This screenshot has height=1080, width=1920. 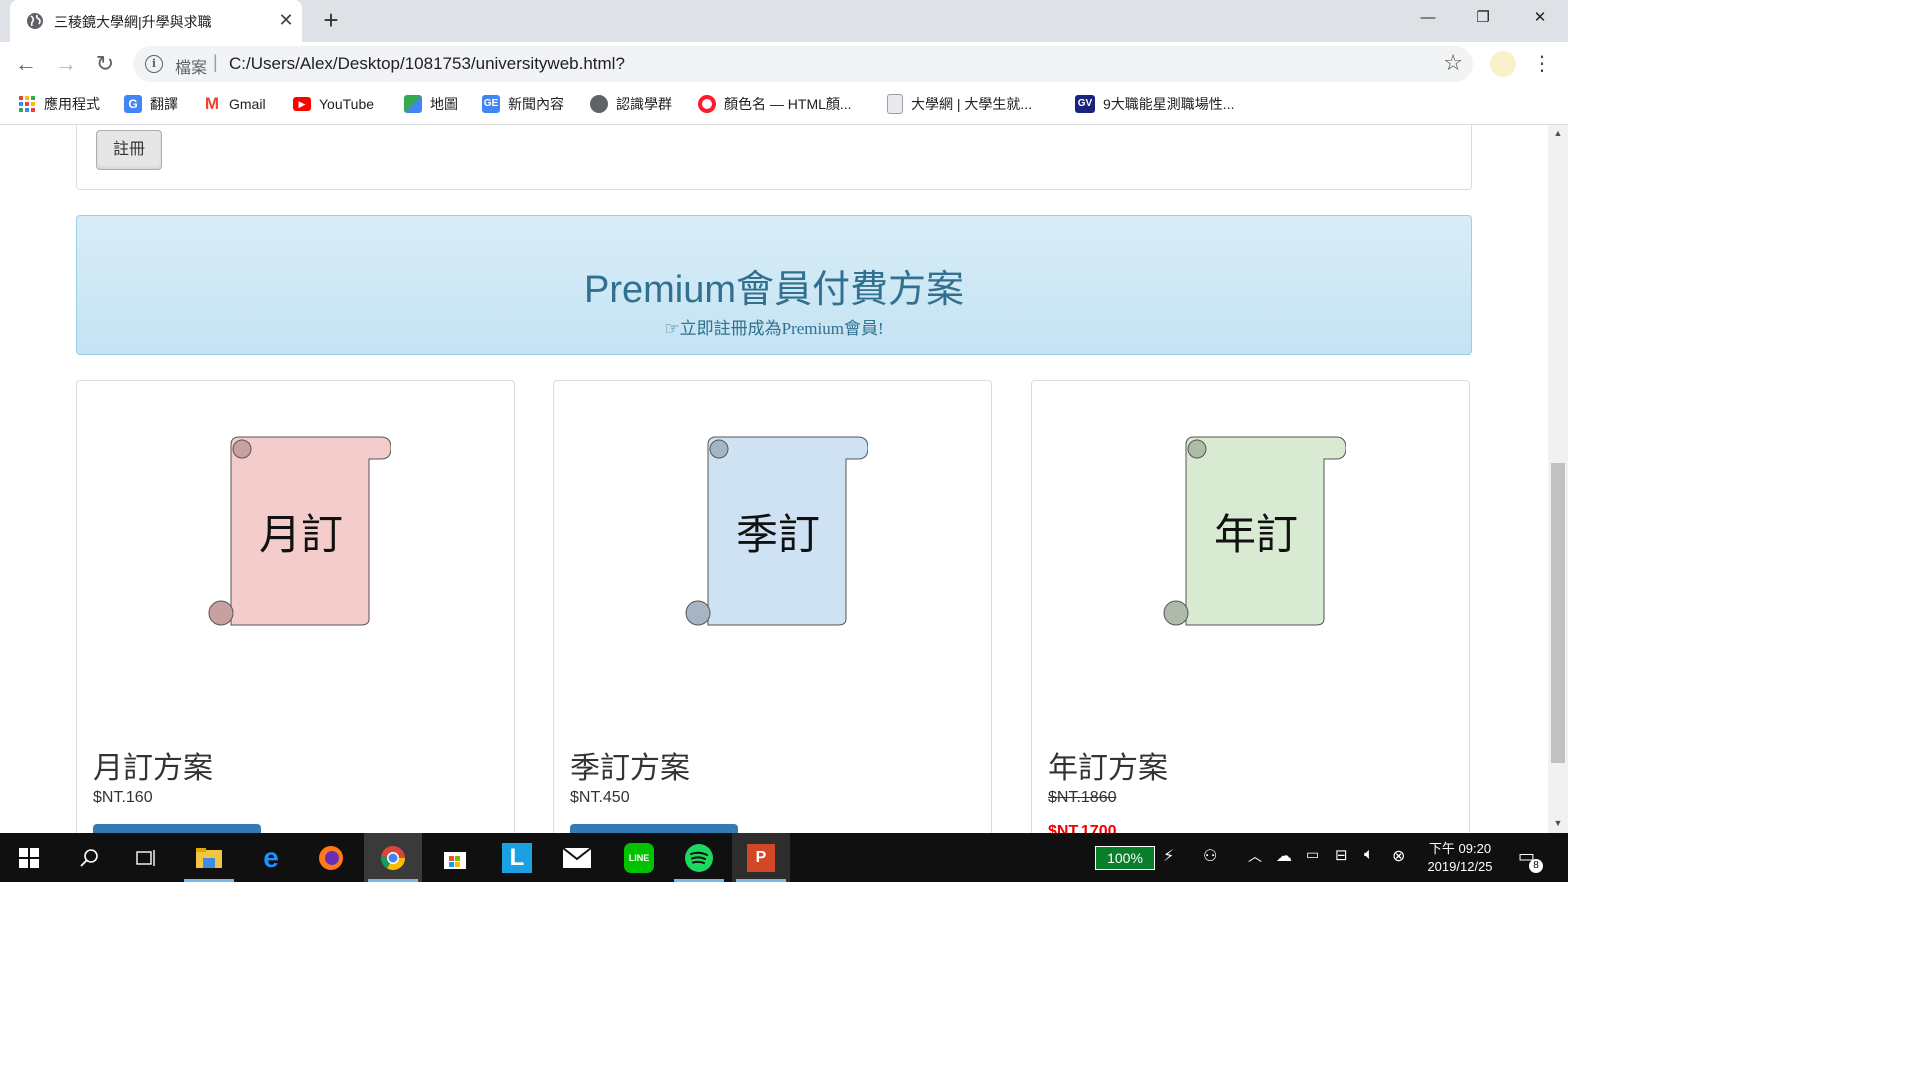 I want to click on premium-subtitle: ☞立即註冊成為Premium會員!, so click(x=774, y=326).